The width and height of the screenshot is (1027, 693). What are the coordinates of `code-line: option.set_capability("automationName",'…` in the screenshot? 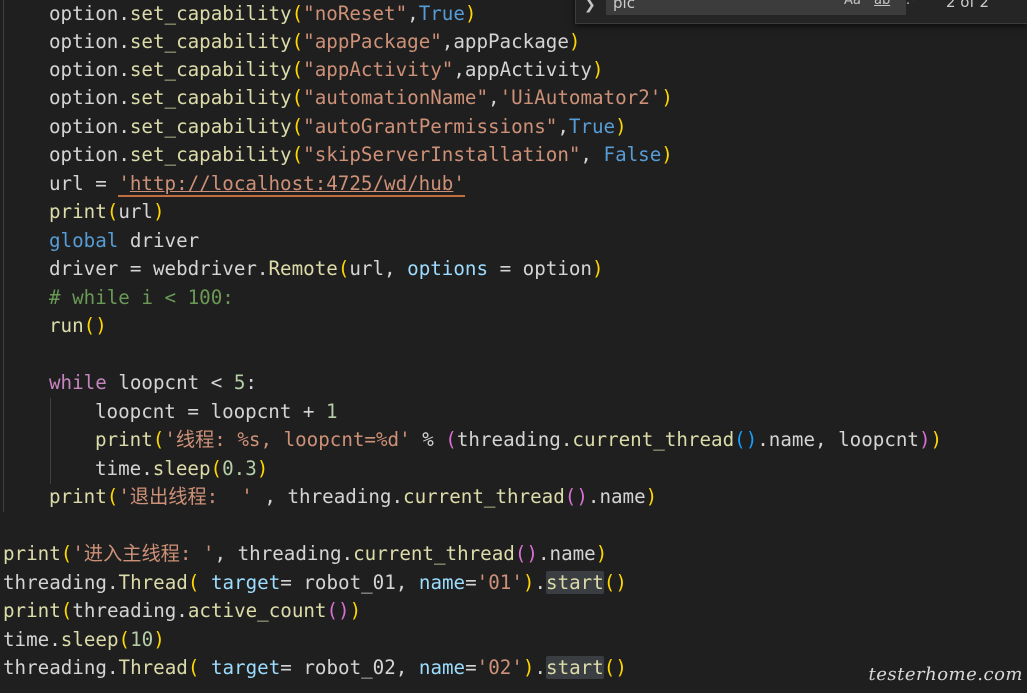 It's located at (361, 98).